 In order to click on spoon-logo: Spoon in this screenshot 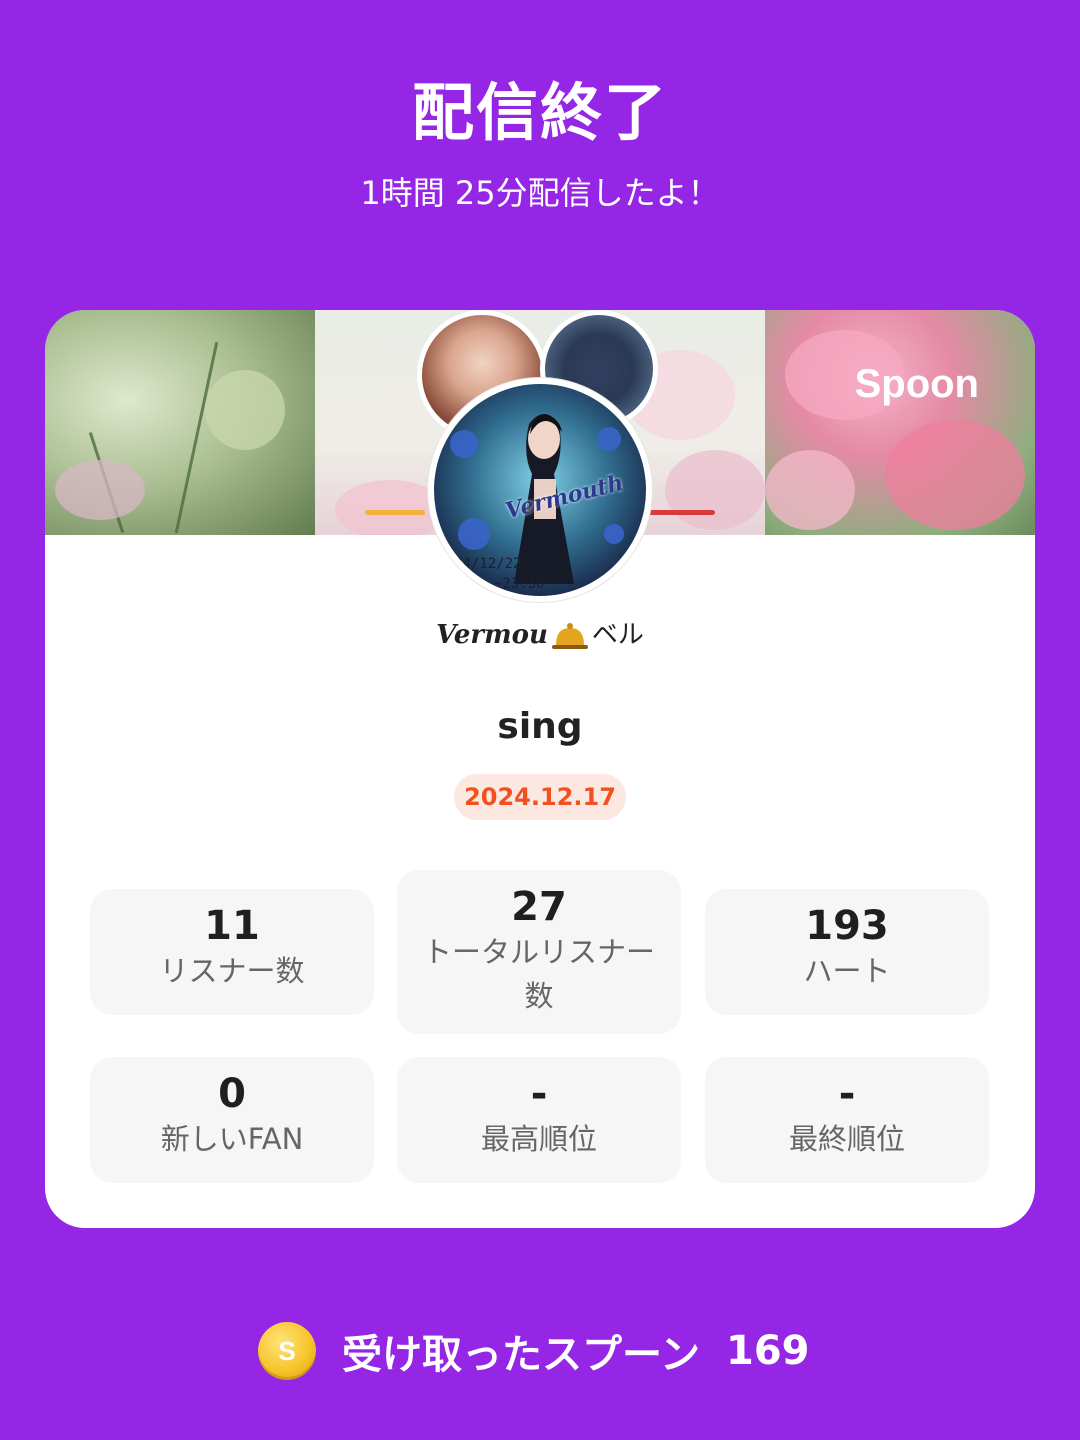, I will do `click(916, 384)`.